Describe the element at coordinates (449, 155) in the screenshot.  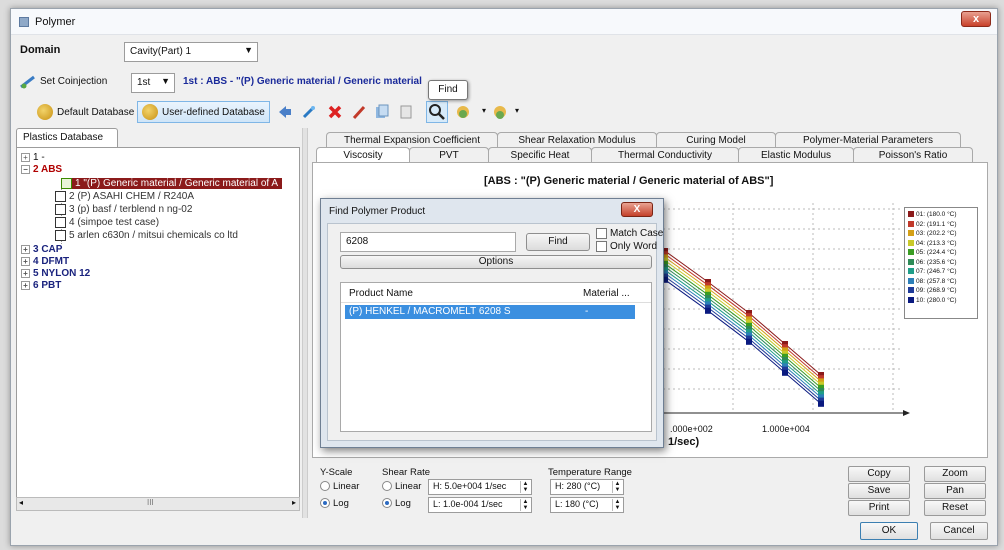
I see `tab-pvt: PVT` at that location.